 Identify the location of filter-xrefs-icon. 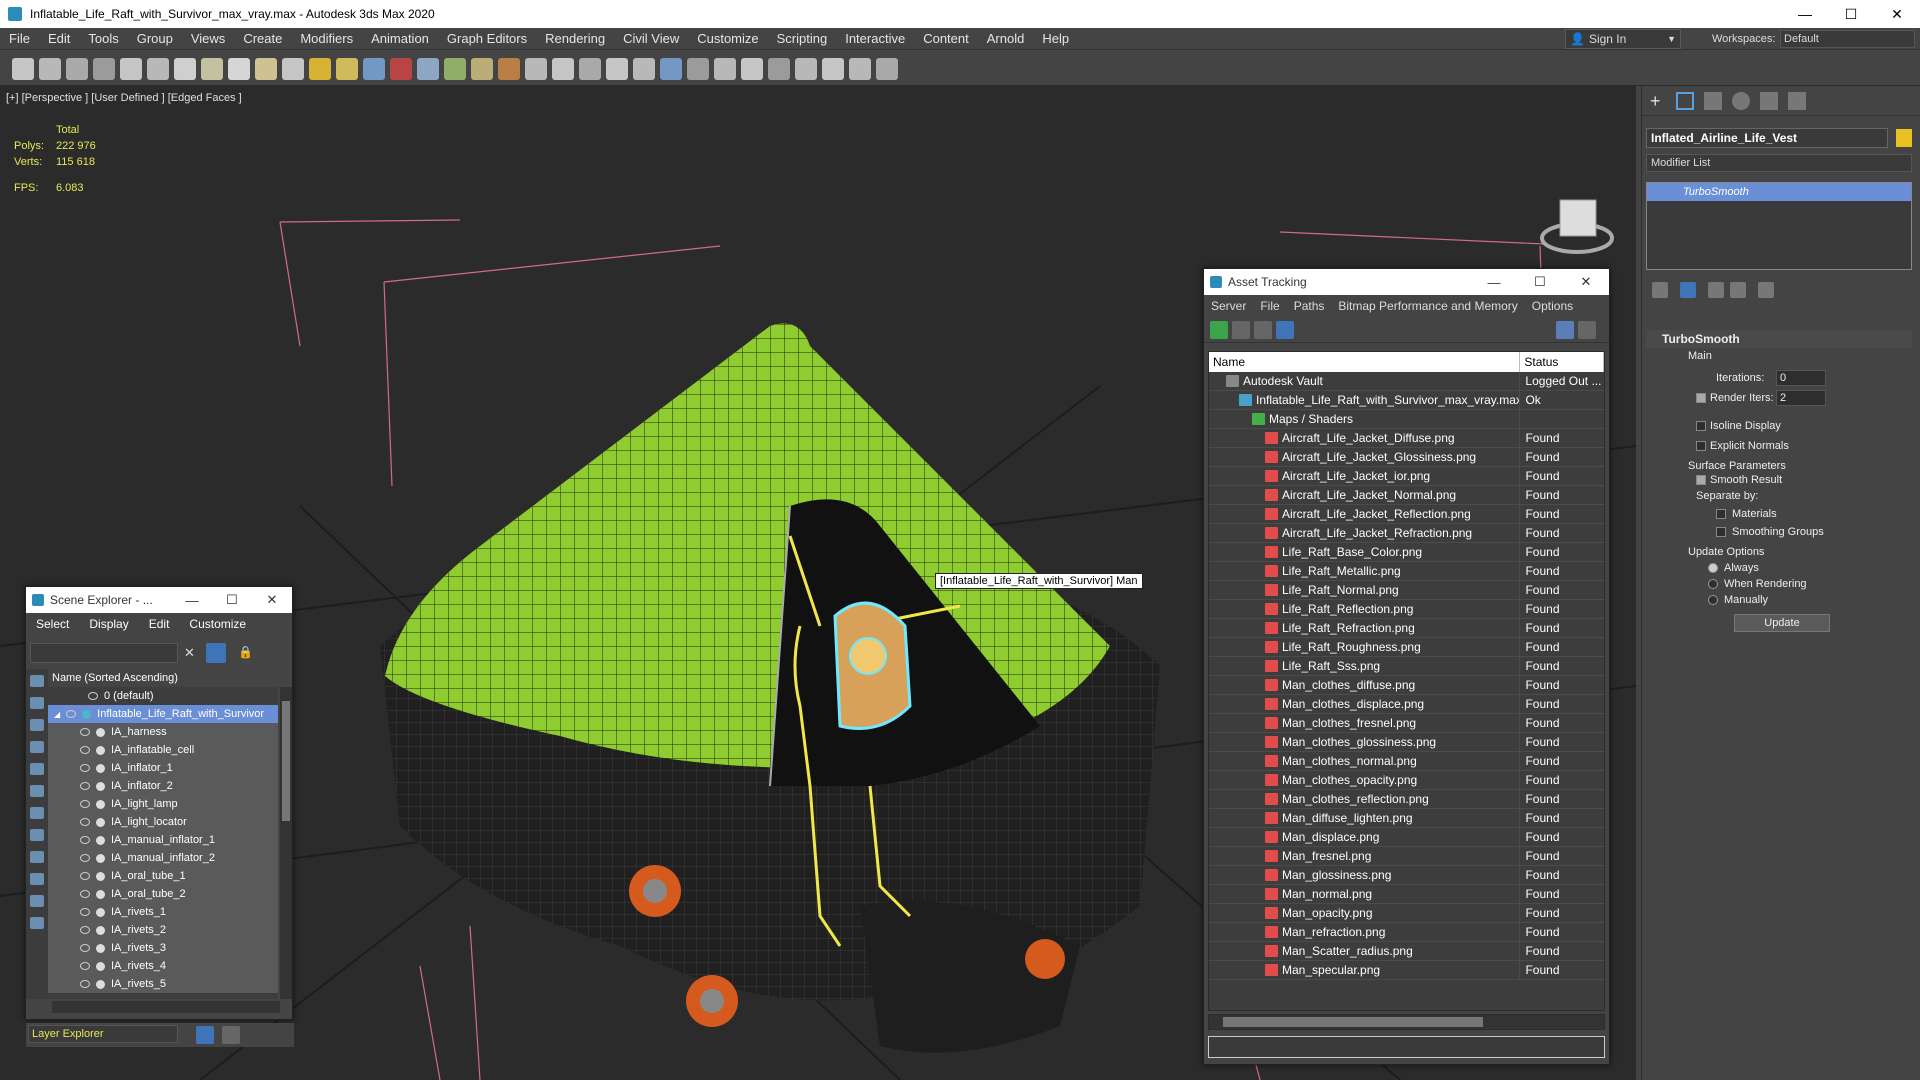
(37, 835).